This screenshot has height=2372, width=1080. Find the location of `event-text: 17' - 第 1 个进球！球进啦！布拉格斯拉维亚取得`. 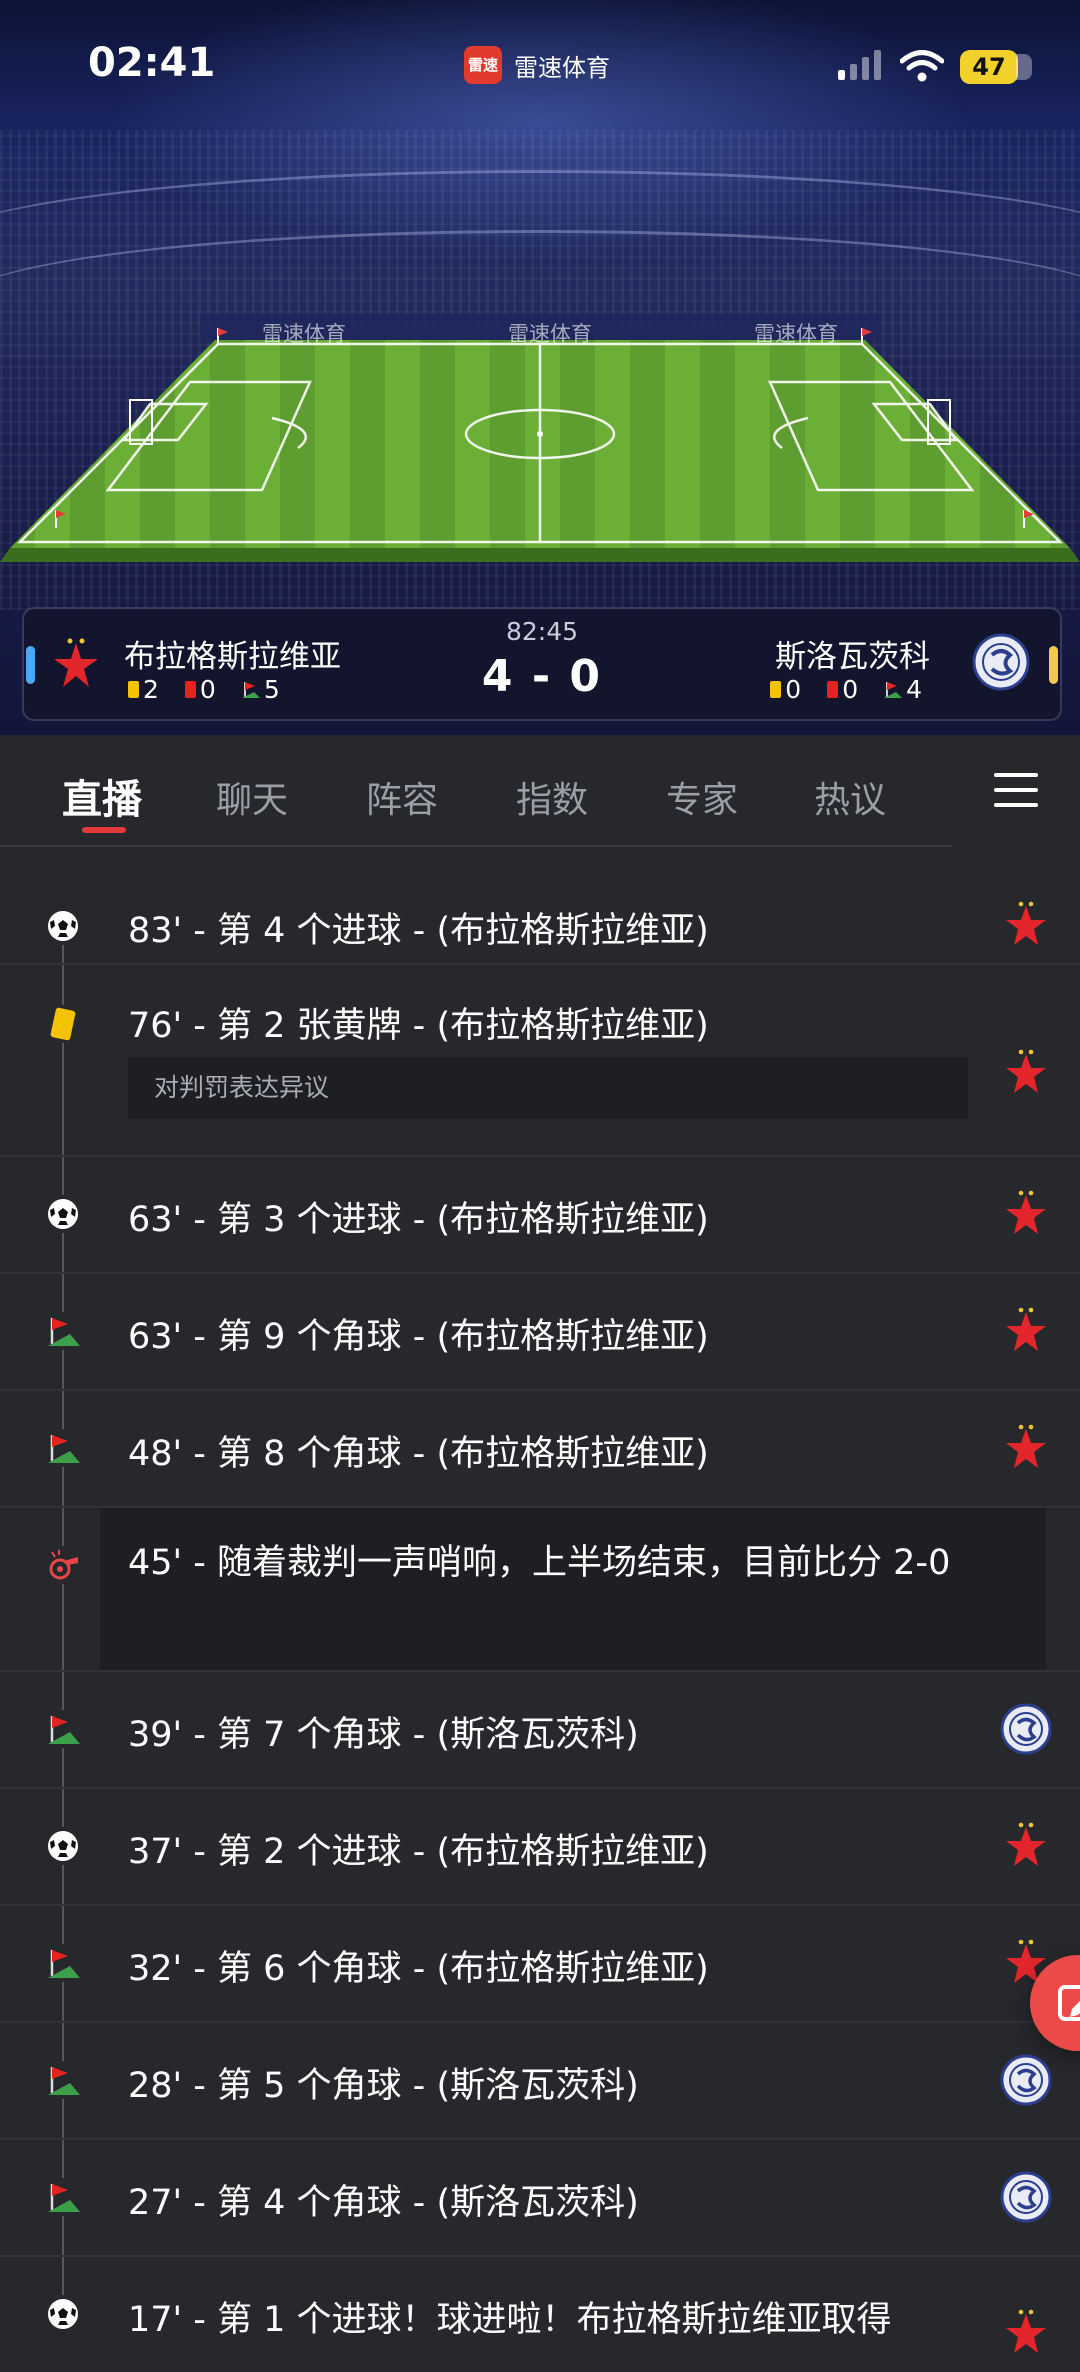

event-text: 17' - 第 1 个进球！球进啦！布拉格斯拉维亚取得 is located at coordinates (510, 2320).